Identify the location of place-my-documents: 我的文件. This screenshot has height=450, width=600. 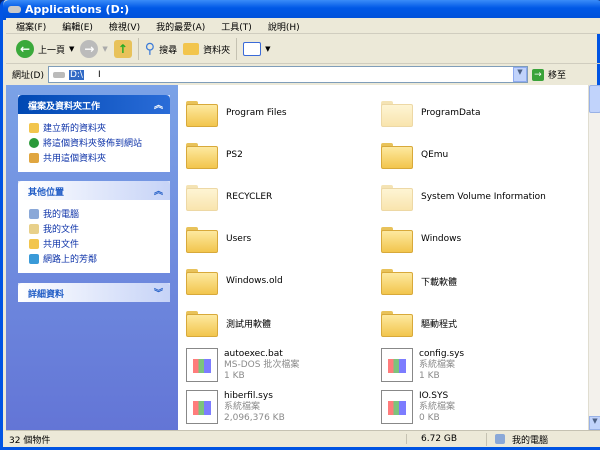
(99, 228).